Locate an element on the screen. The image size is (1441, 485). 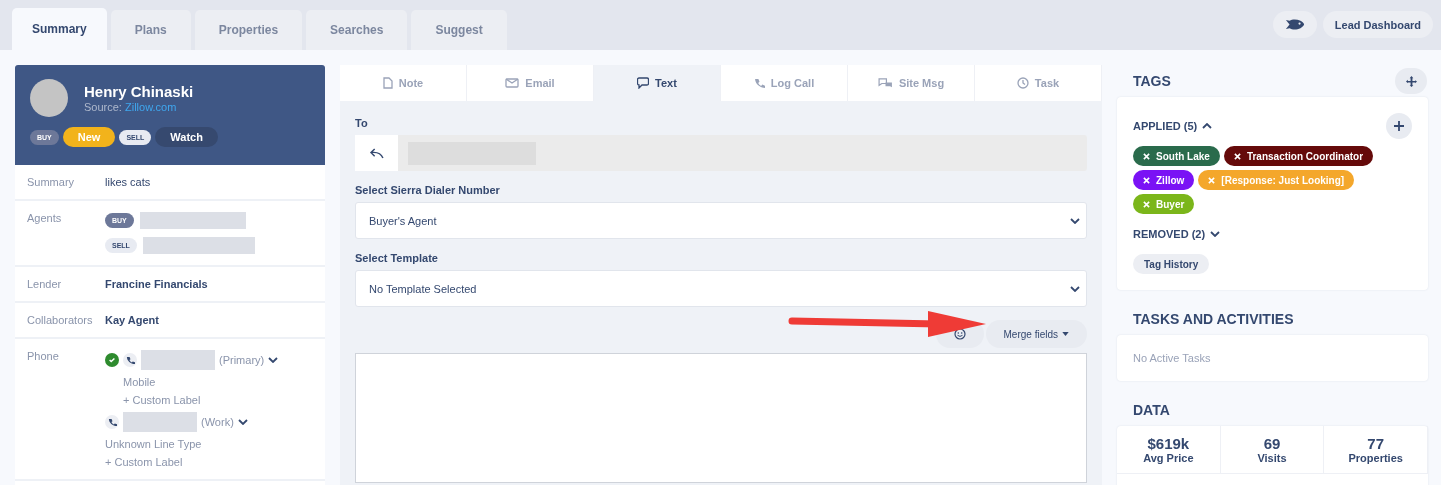
field-label: Lender is located at coordinates (45, 284).